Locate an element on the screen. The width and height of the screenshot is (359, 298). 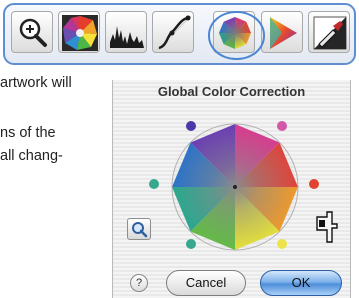
dialog-zoom-button is located at coordinates (139, 229).